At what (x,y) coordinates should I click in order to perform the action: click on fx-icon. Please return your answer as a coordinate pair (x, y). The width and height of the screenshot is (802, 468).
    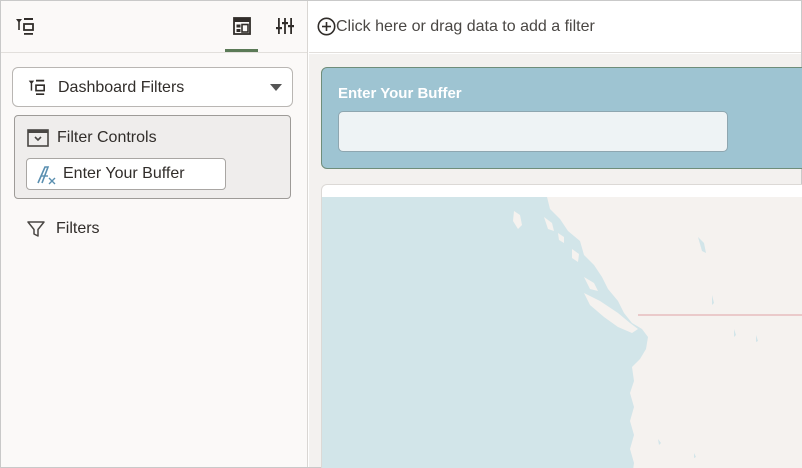
    Looking at the image, I should click on (47, 175).